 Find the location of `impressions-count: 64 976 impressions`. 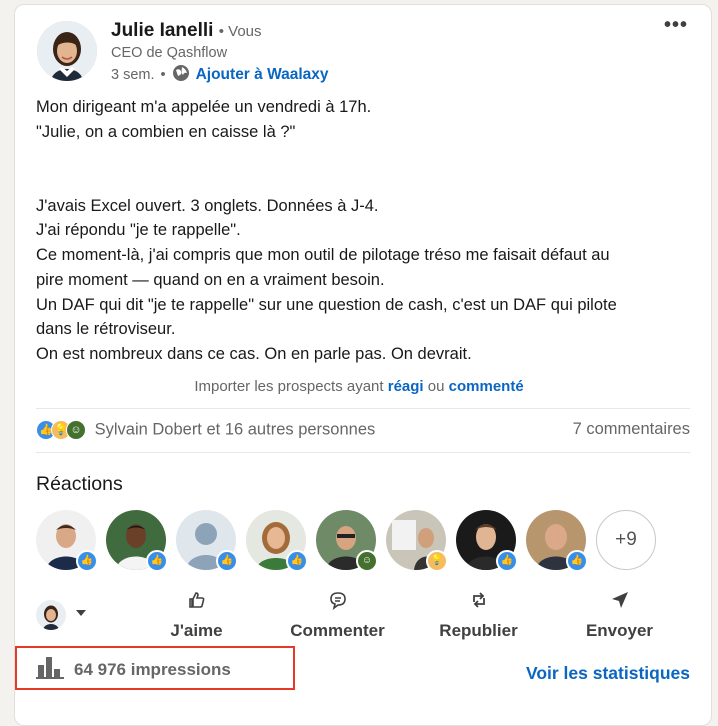

impressions-count: 64 976 impressions is located at coordinates (133, 669).